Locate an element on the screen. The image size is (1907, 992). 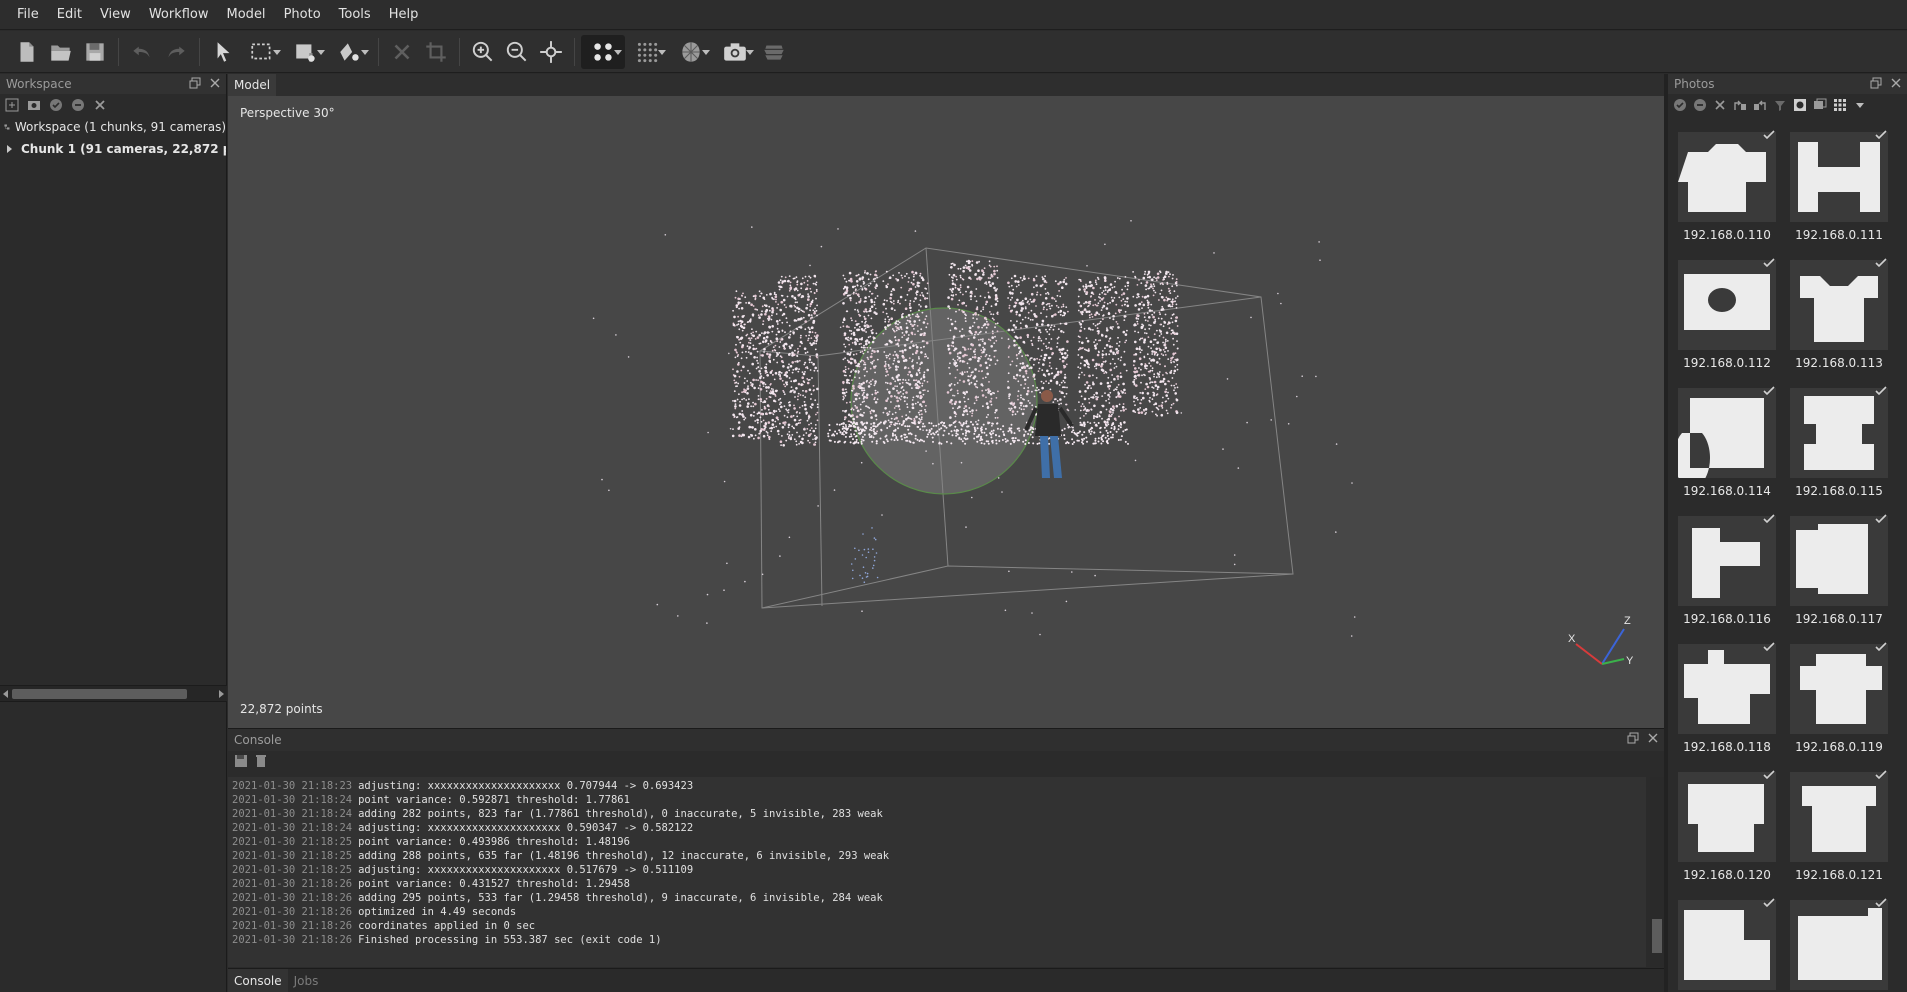
rotate-right-icon is located at coordinates (1740, 105).